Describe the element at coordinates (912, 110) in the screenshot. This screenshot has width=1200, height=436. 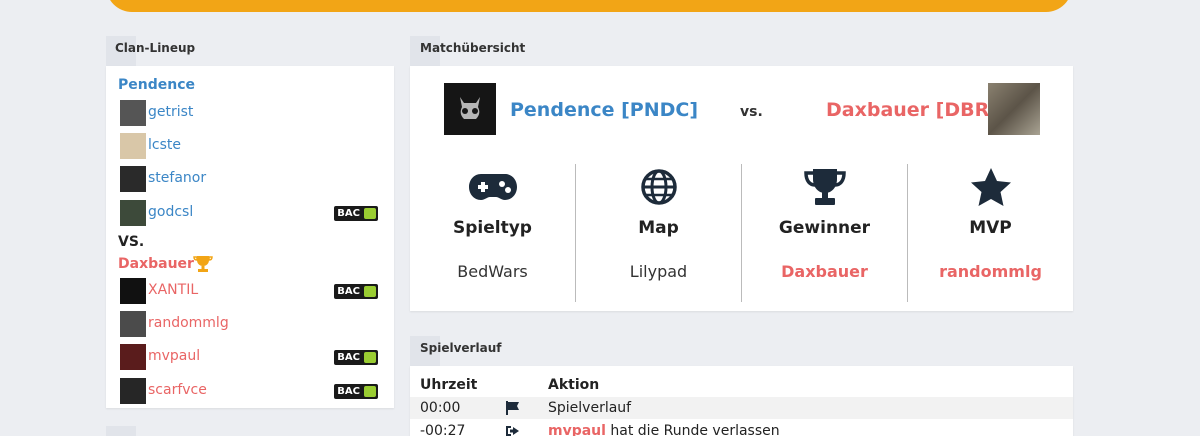
I see `team-b-title: Daxbauer [DBR]` at that location.